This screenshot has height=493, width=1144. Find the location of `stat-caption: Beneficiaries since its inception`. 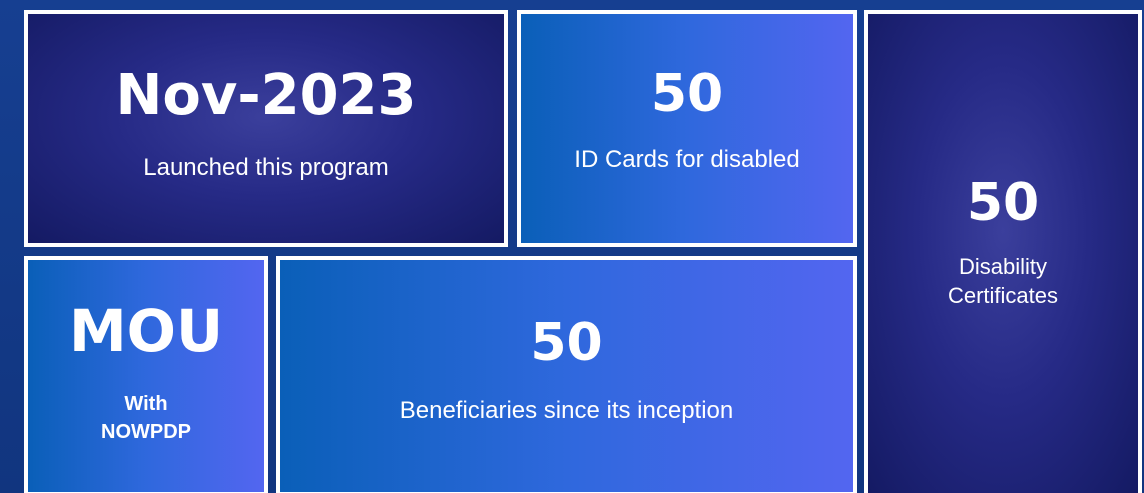

stat-caption: Beneficiaries since its inception is located at coordinates (567, 411).